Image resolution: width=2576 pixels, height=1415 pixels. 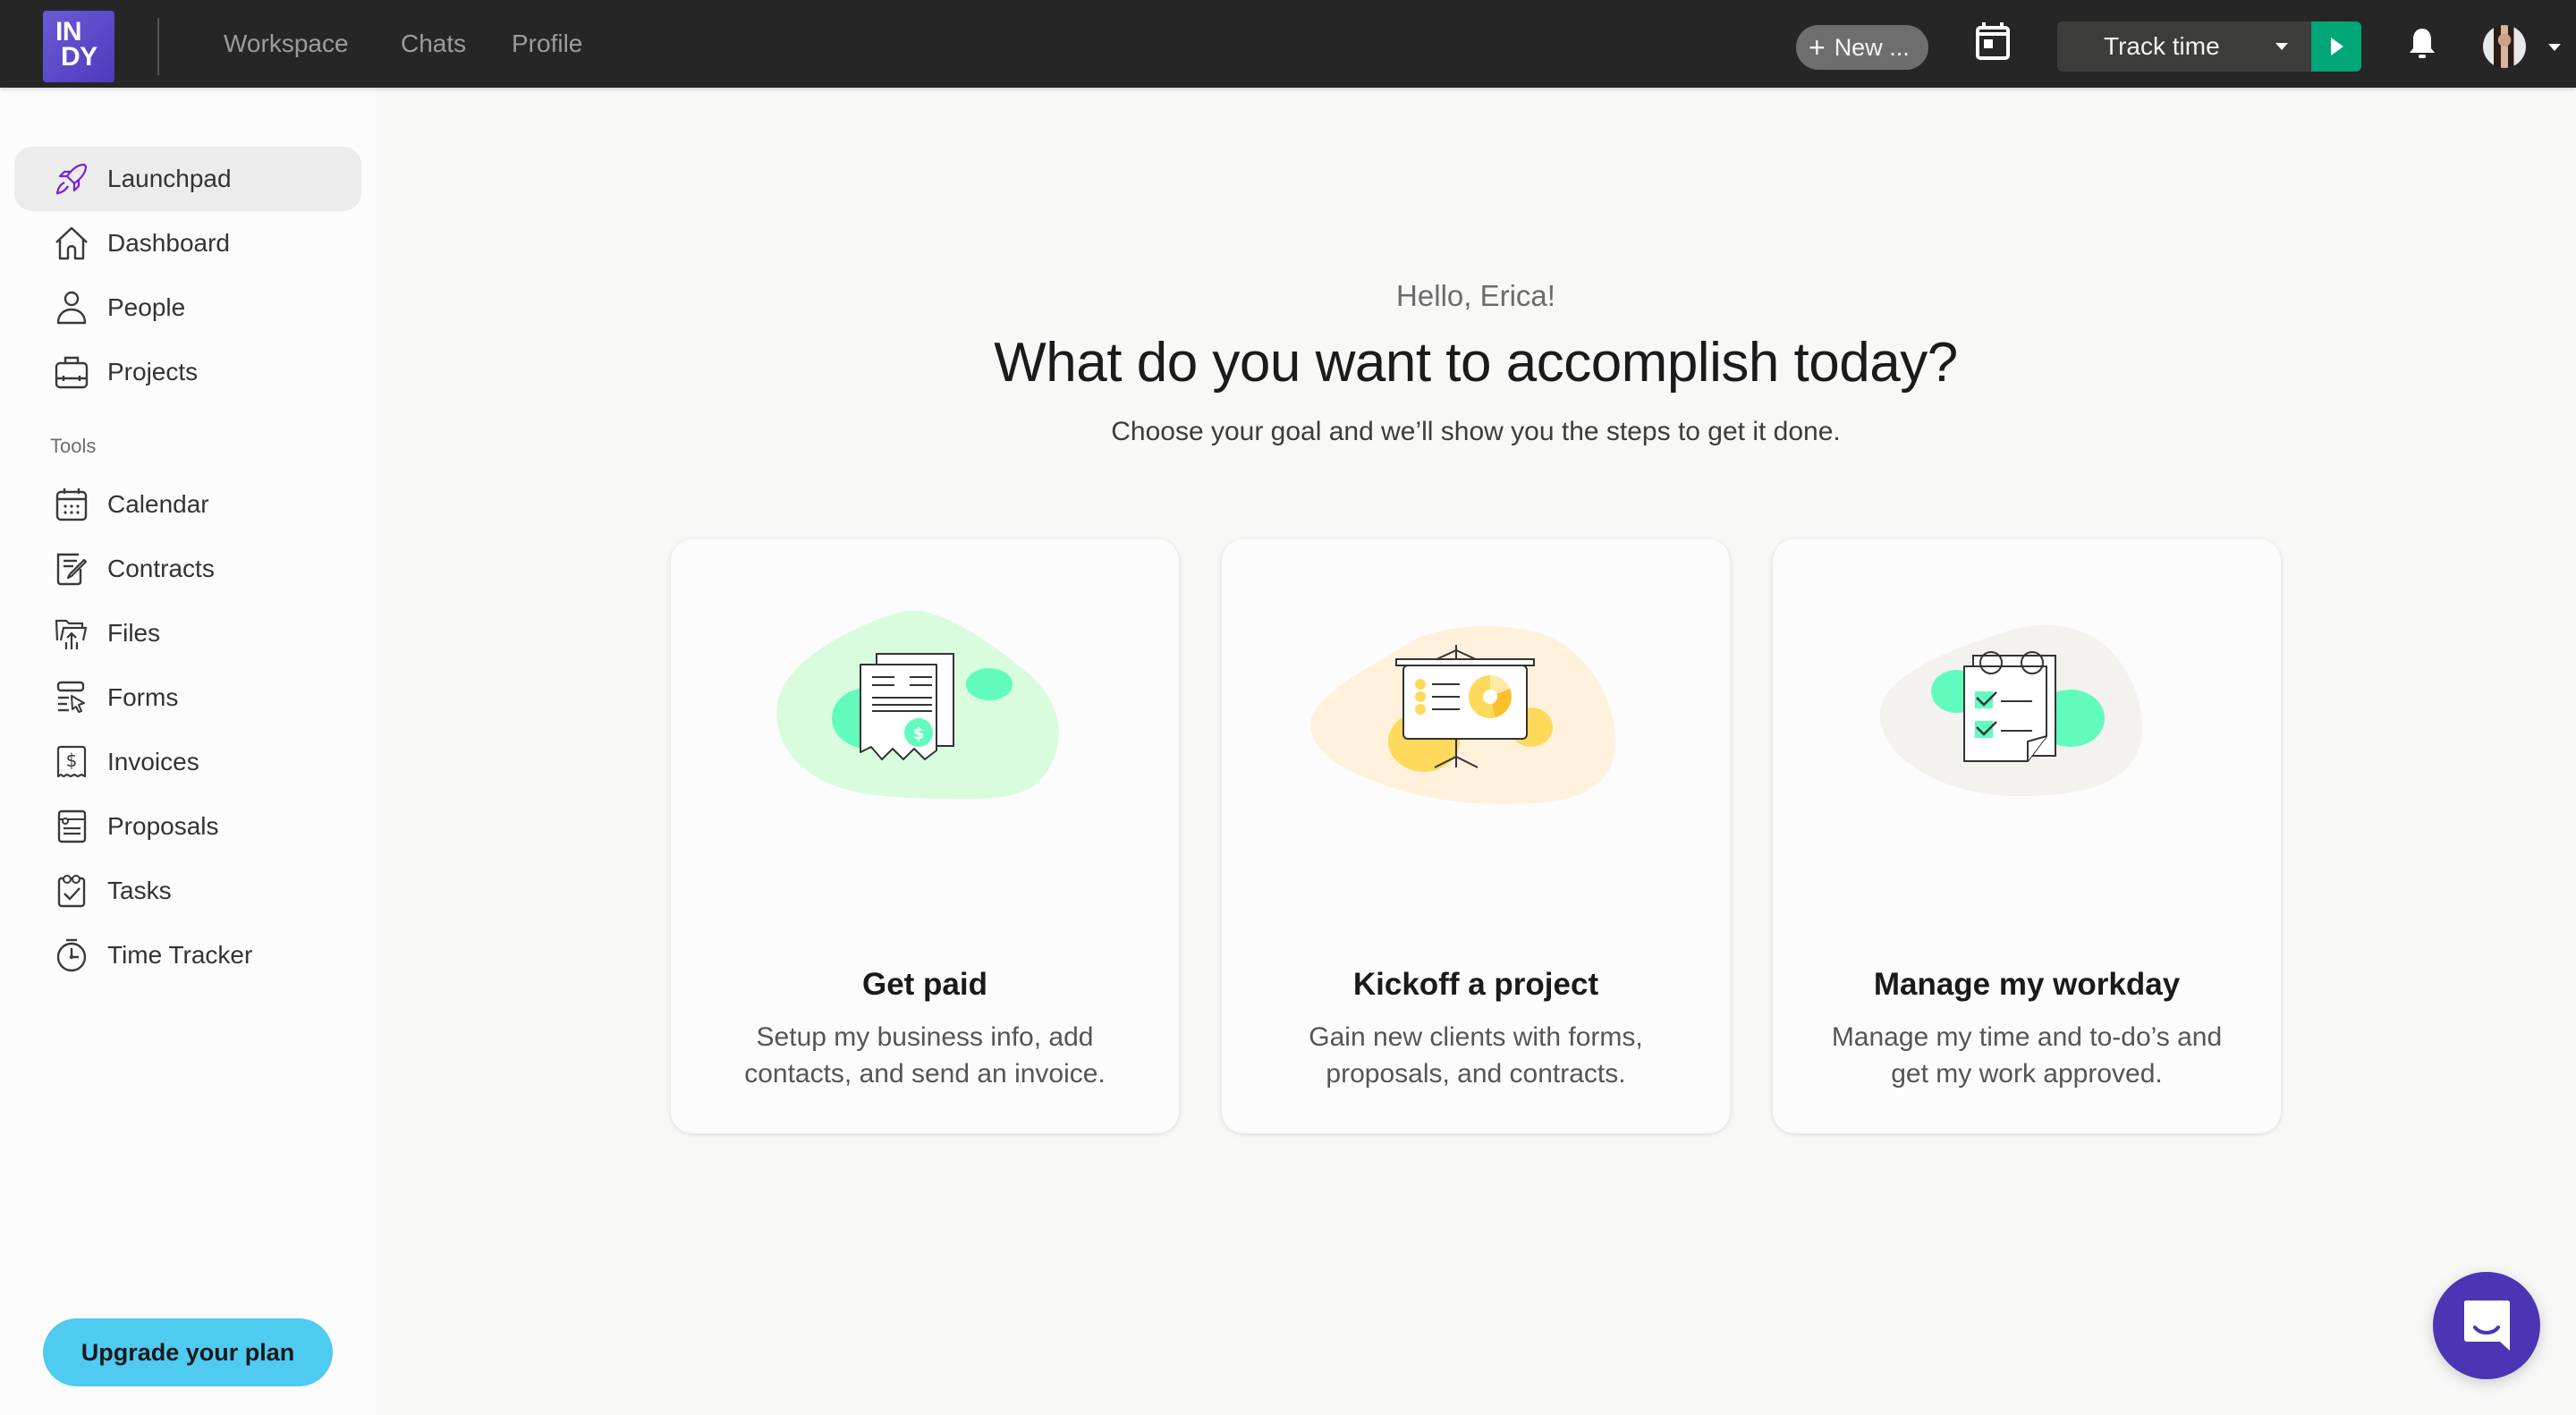 I want to click on tools-section-label: Tools, so click(x=73, y=446).